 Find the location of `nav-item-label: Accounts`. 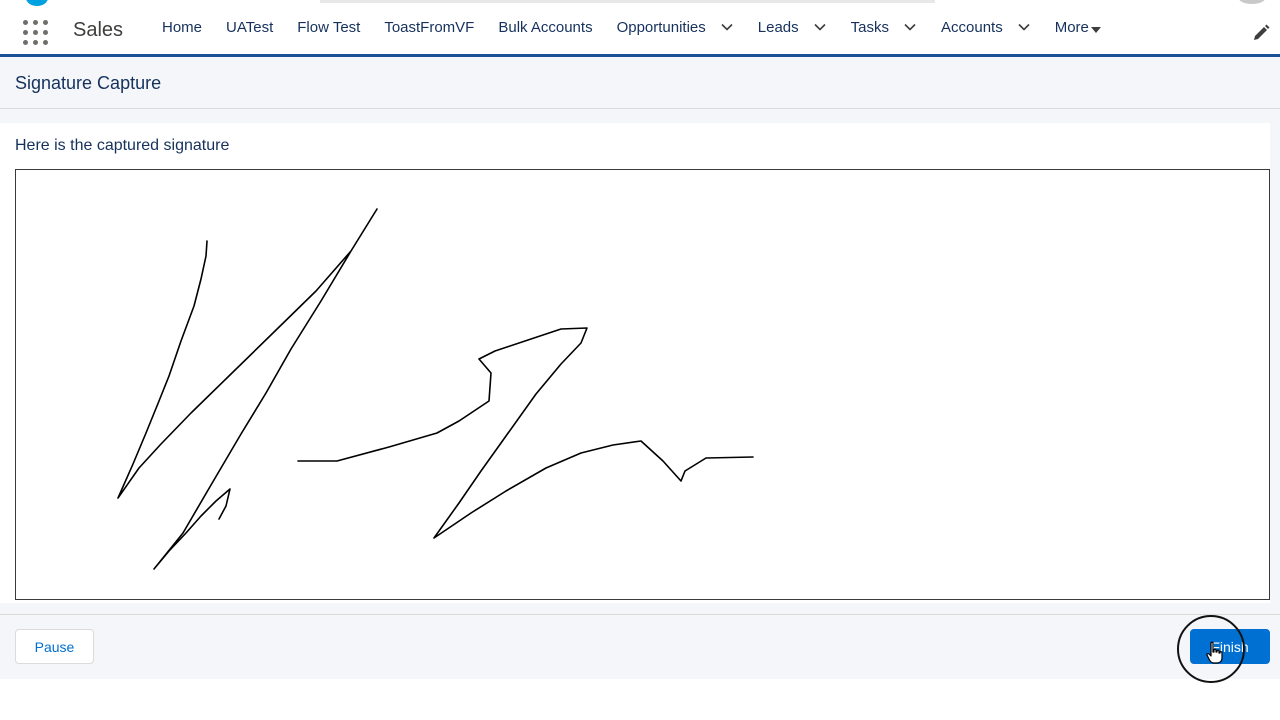

nav-item-label: Accounts is located at coordinates (972, 27).